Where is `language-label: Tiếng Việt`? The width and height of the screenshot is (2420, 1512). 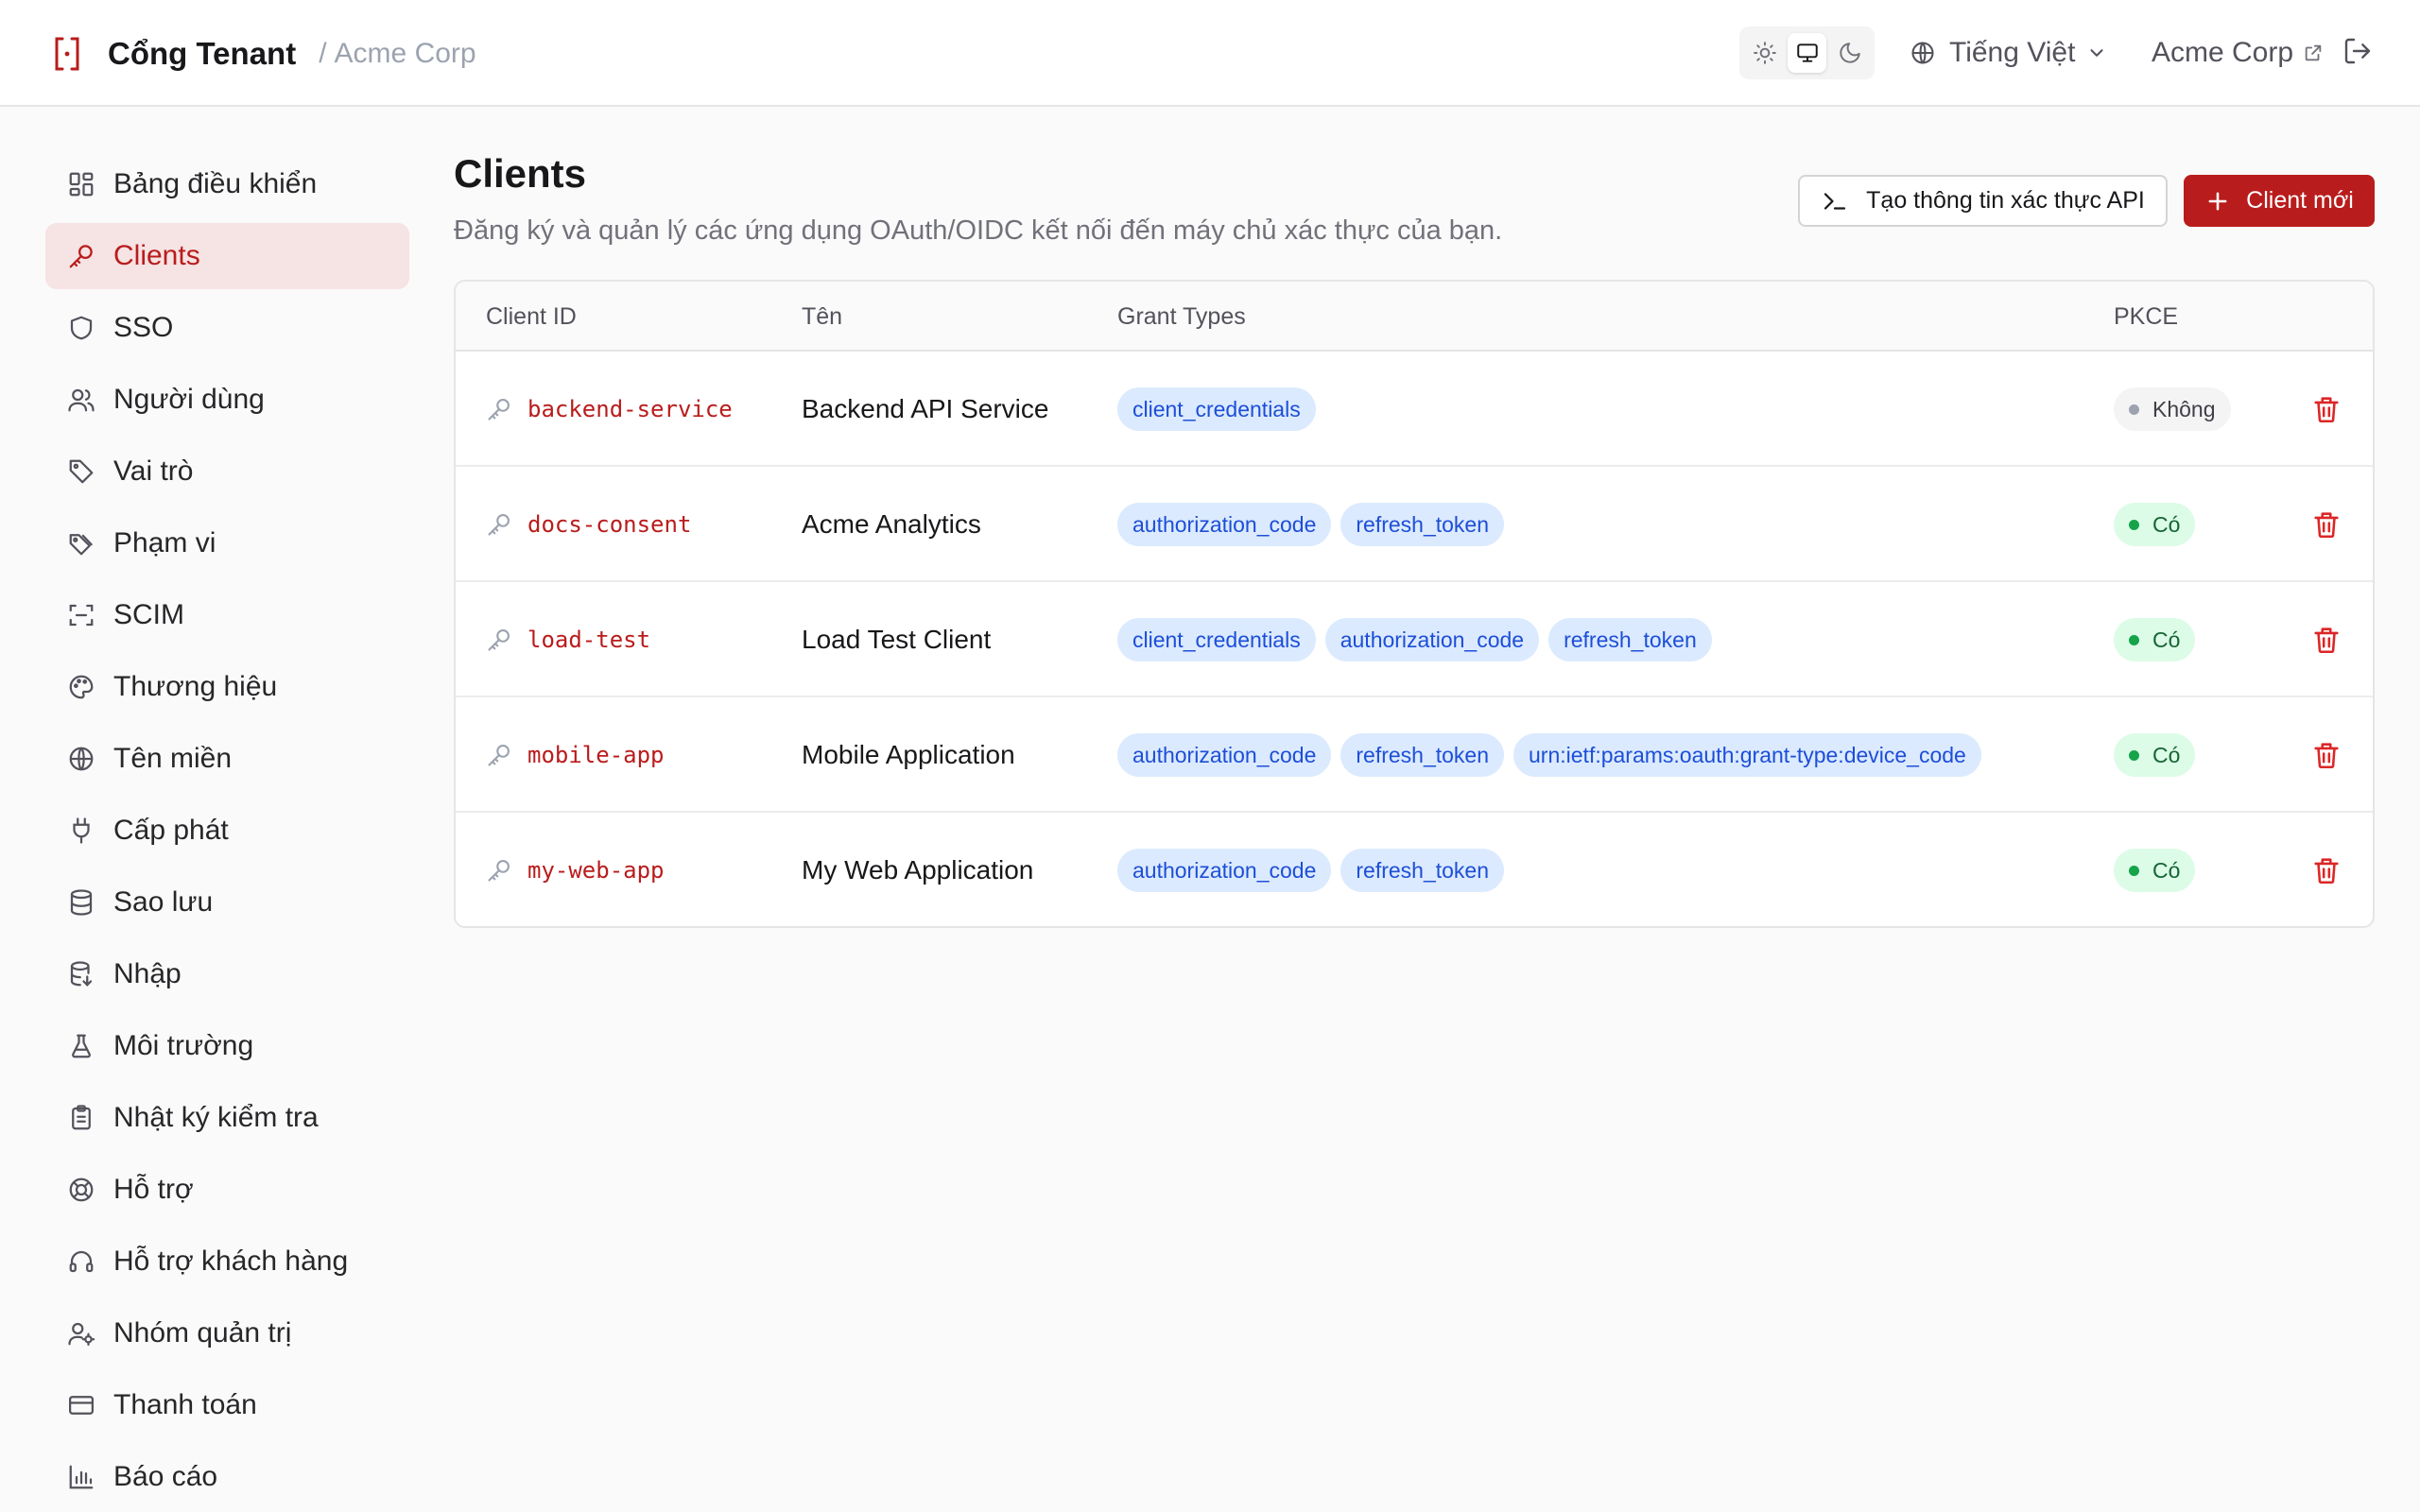
language-label: Tiếng Việt is located at coordinates (2012, 52).